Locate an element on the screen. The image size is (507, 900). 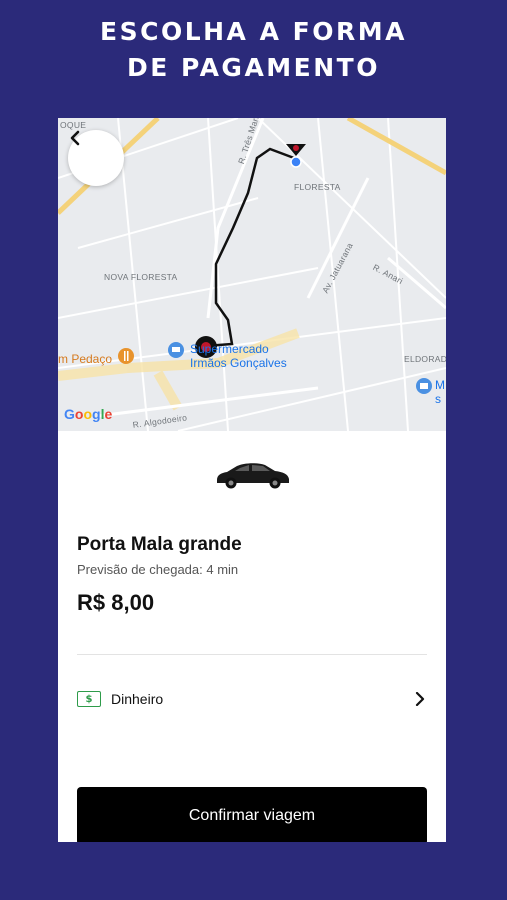
payment-method-label: Dinheiro is located at coordinates (137, 699).